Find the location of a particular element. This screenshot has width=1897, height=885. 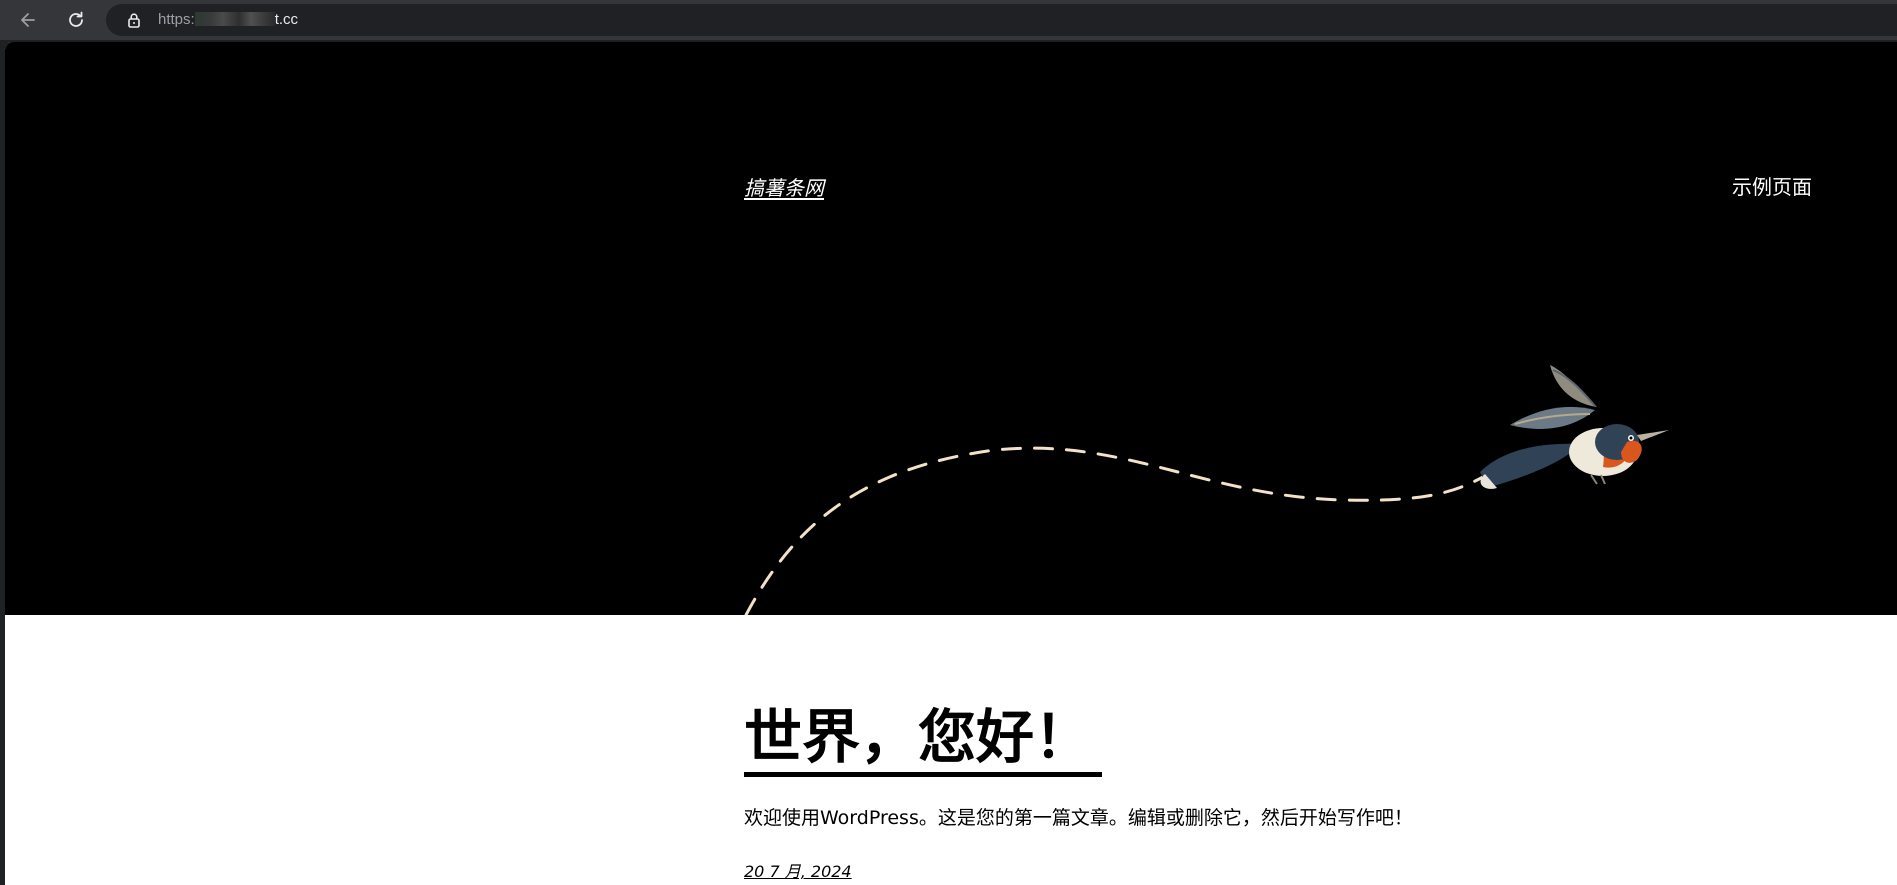

url-text: https: t.cc is located at coordinates (228, 20).